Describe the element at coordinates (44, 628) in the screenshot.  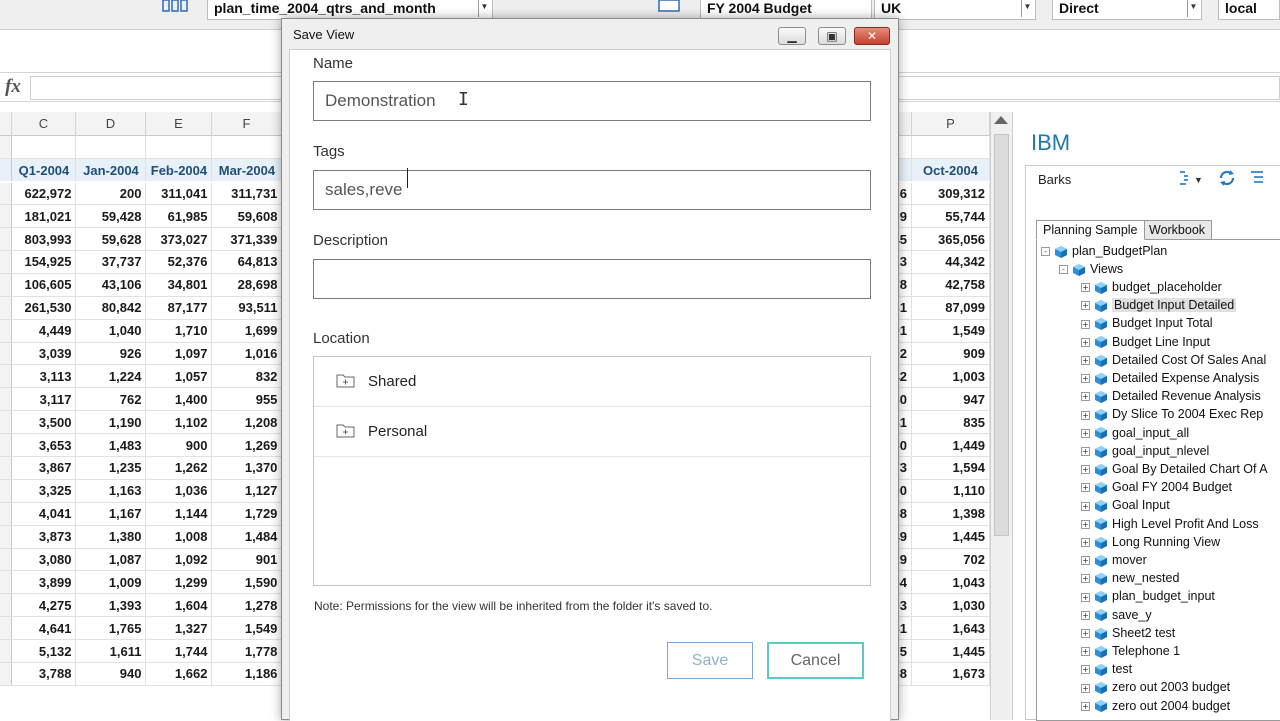
I see `cell: 4,641` at that location.